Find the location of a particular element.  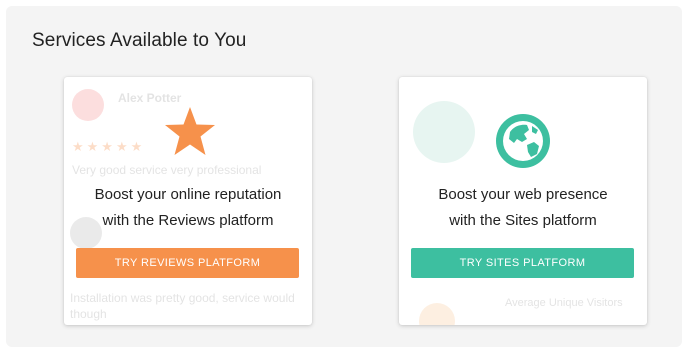

star-icon is located at coordinates (190, 131).